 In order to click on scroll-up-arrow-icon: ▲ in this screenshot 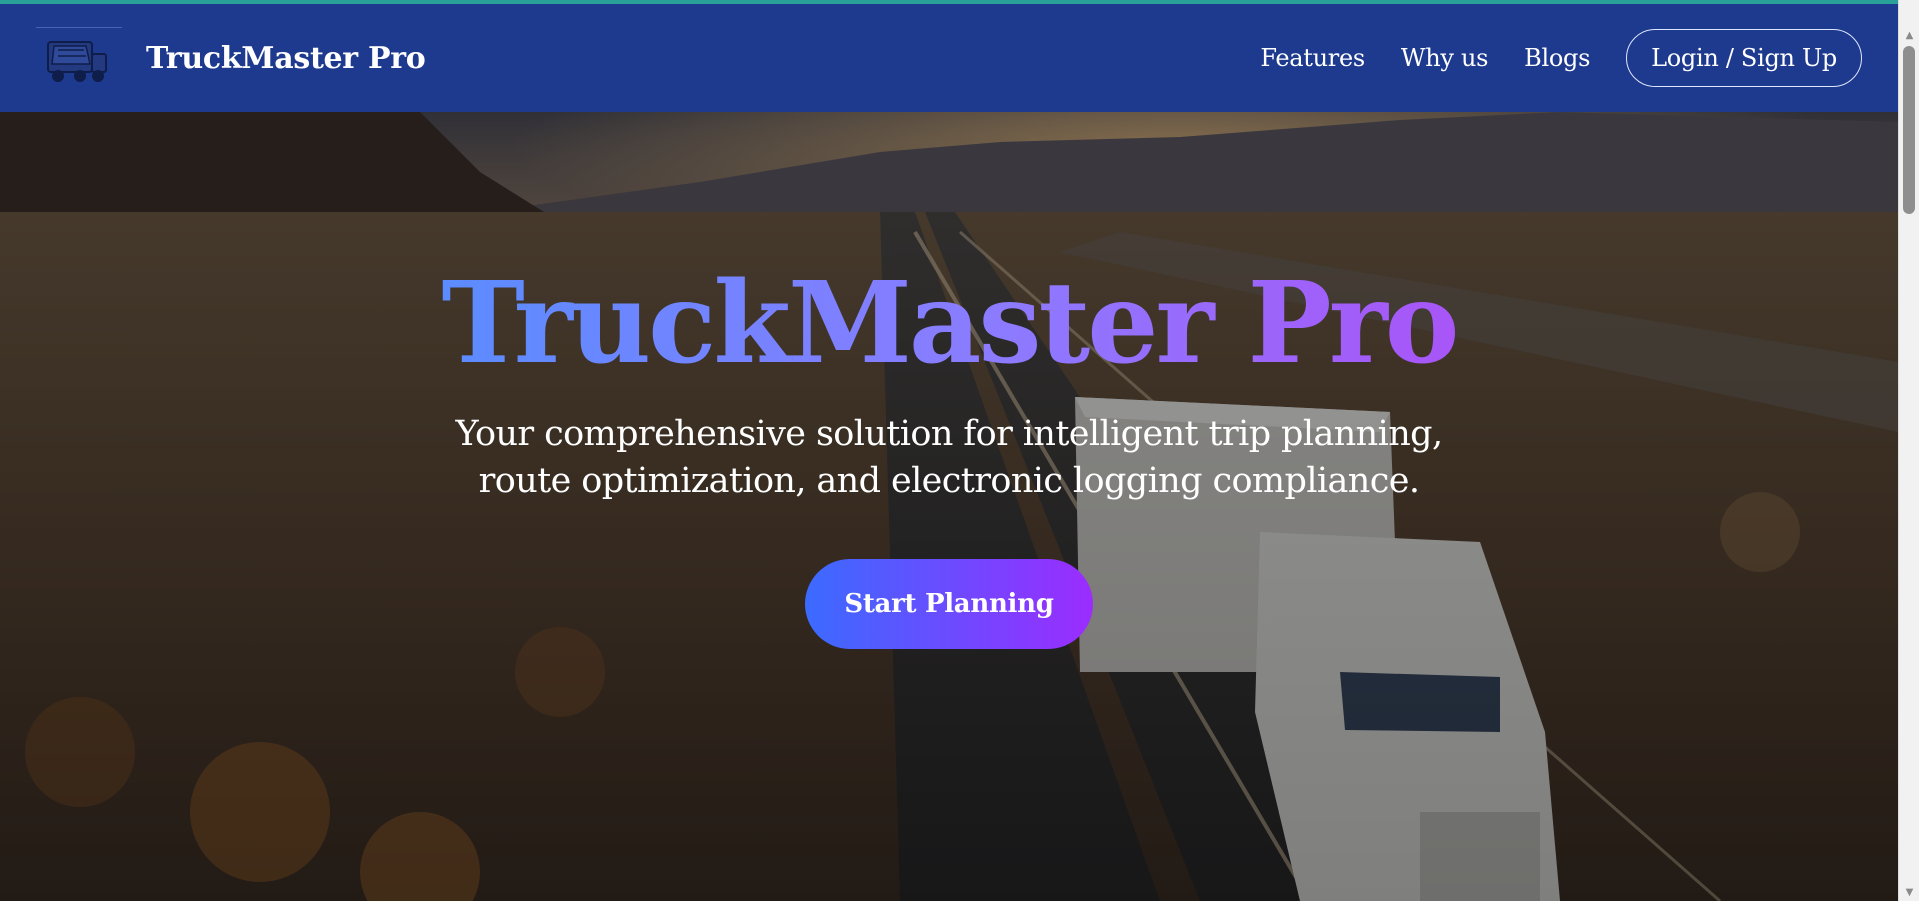, I will do `click(1909, 35)`.